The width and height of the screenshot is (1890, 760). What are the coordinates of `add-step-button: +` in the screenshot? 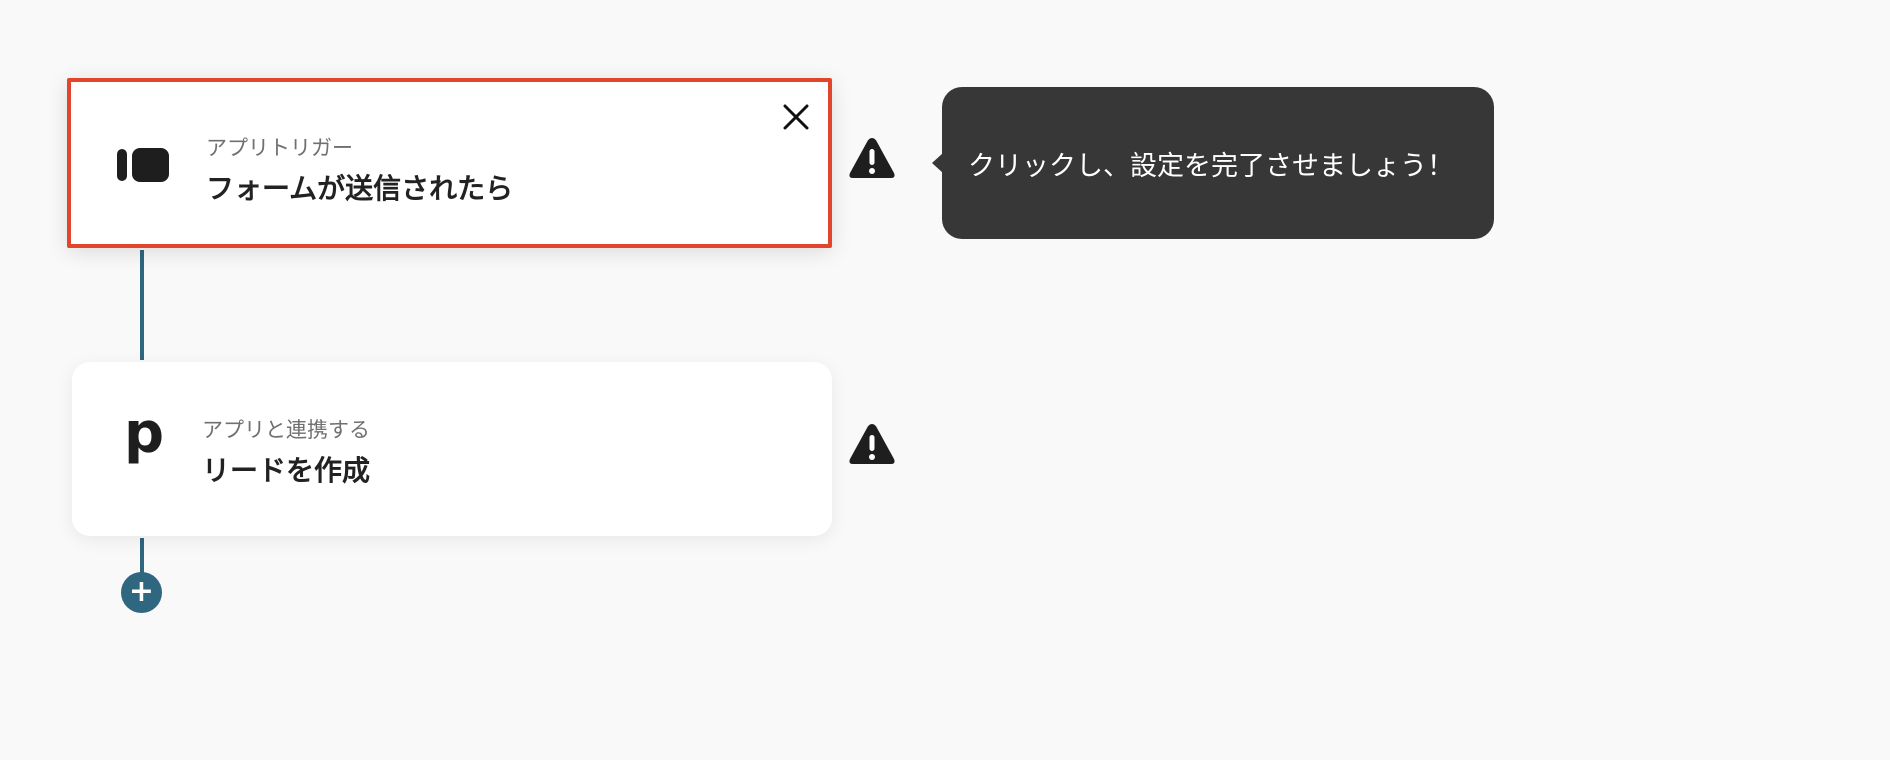 It's located at (141, 592).